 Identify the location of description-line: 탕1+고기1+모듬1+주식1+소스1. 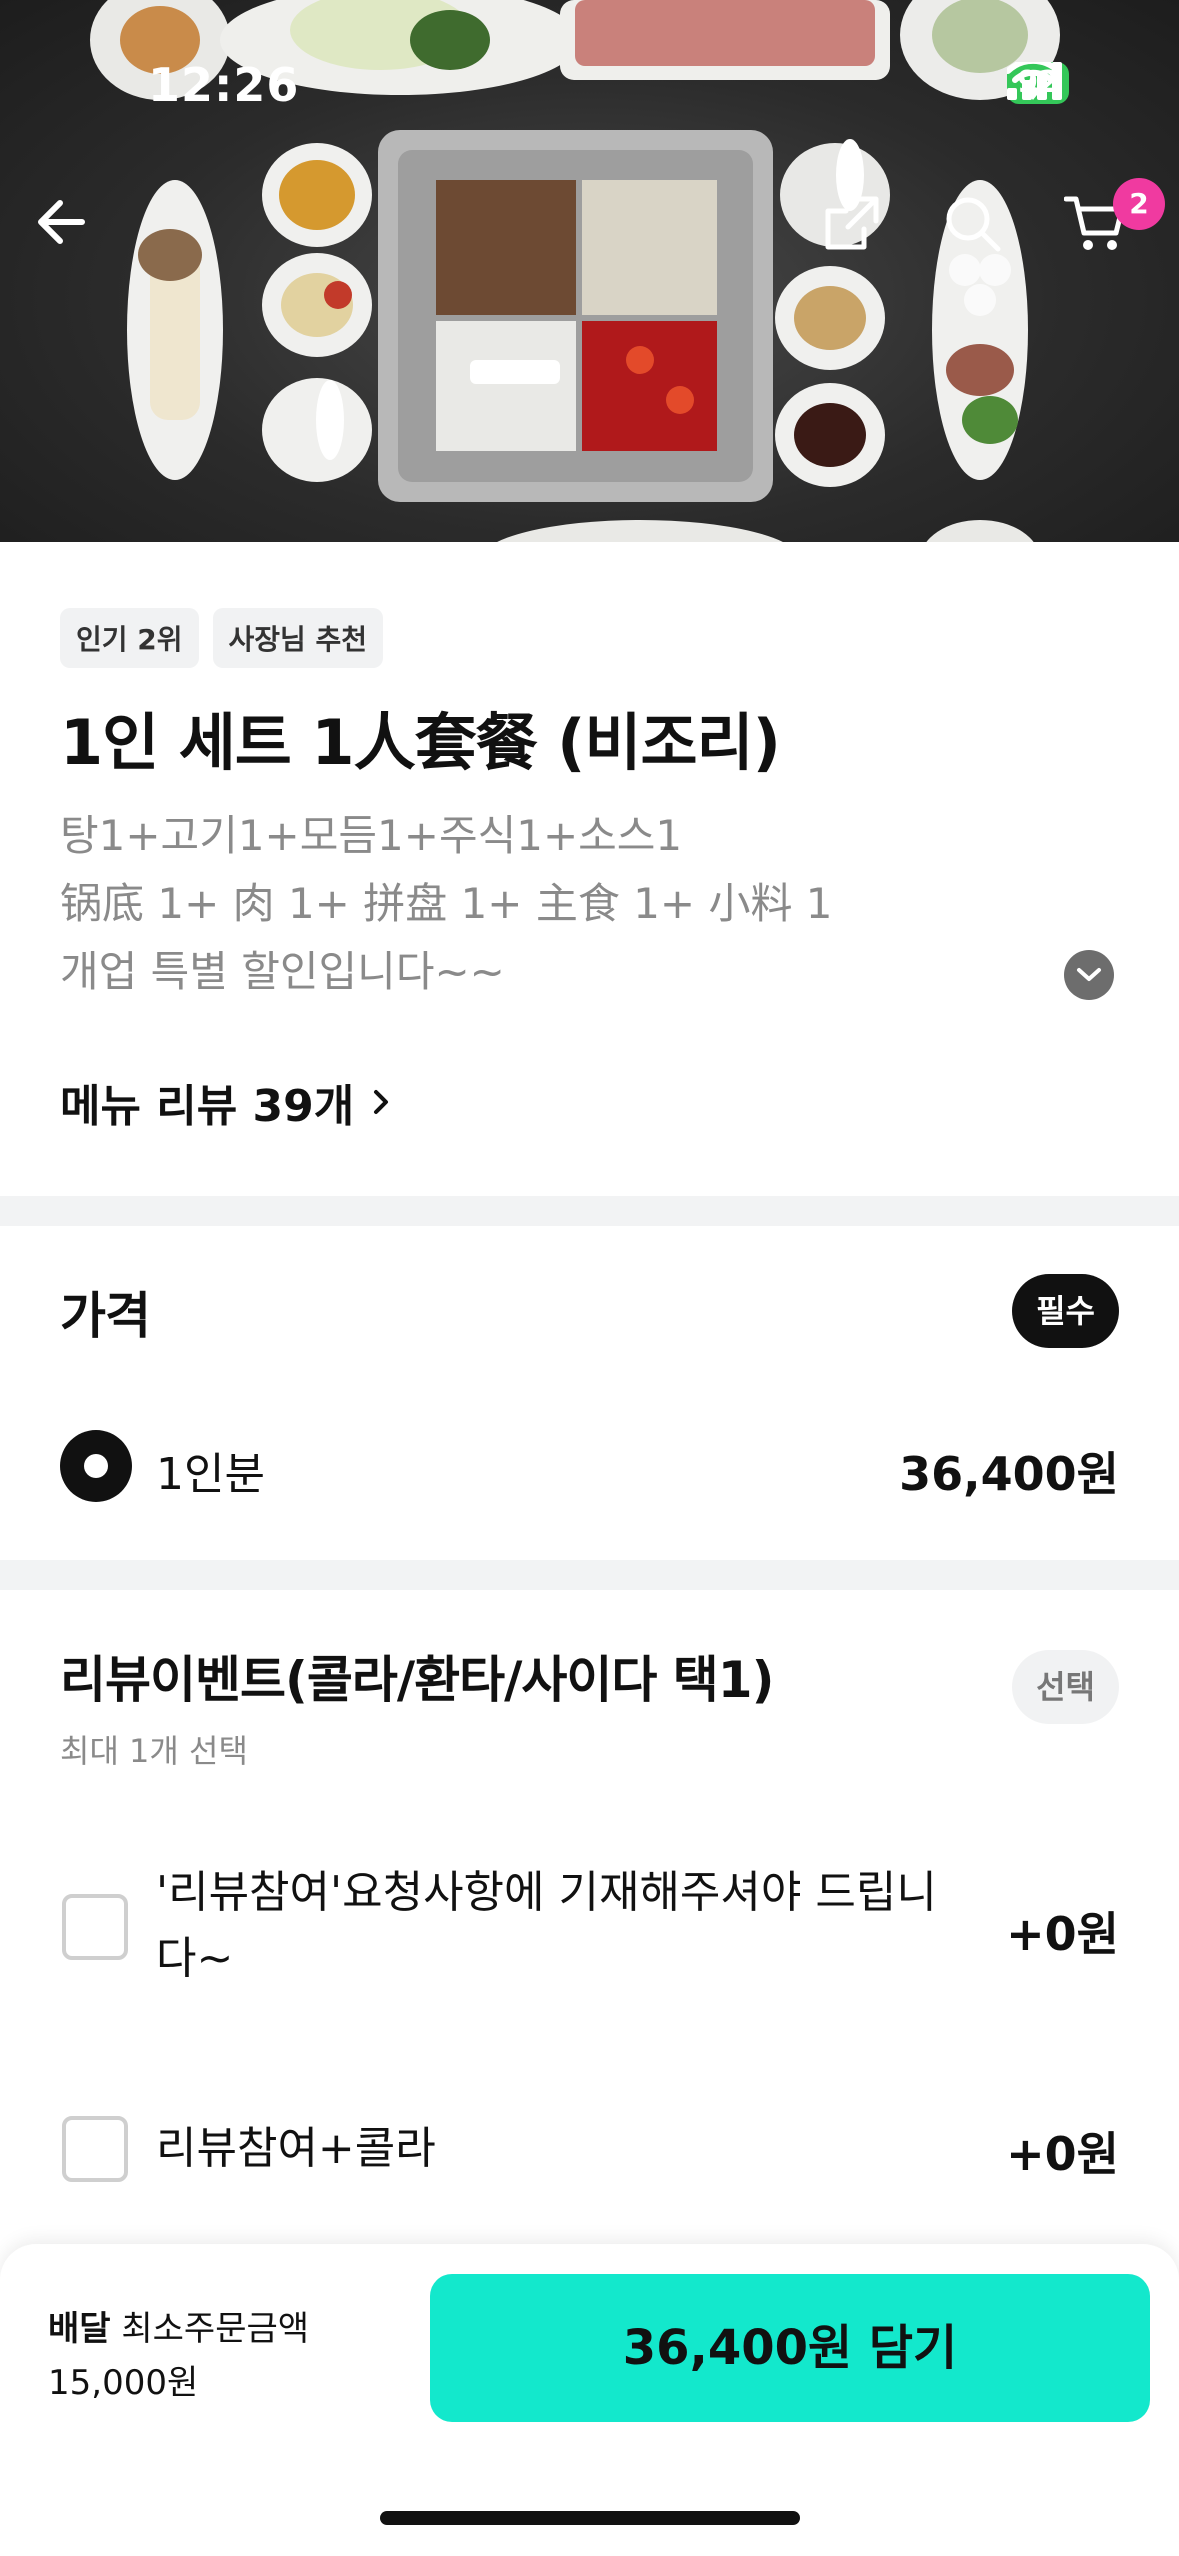
(371, 835).